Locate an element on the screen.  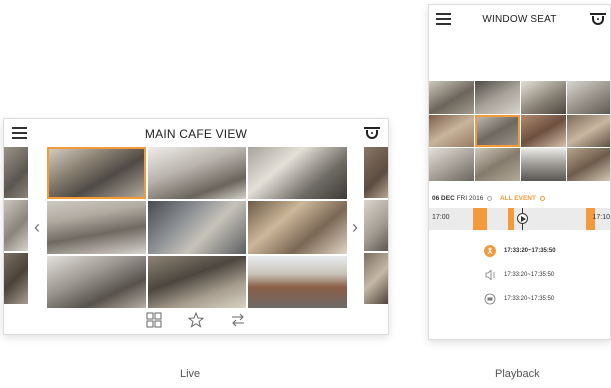
playback-day-year: FRI 2016 is located at coordinates (470, 198).